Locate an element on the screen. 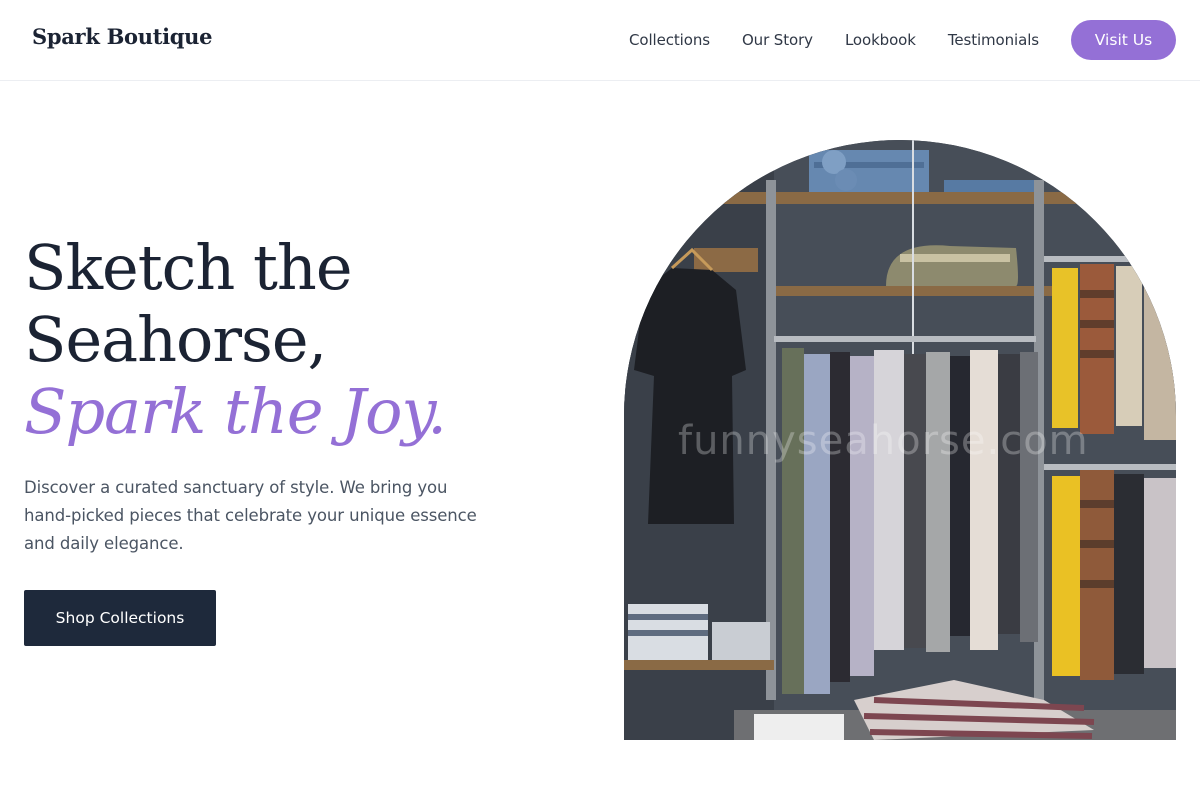 This screenshot has height=800, width=1200. nav-link-our-story: Our Story is located at coordinates (777, 40).